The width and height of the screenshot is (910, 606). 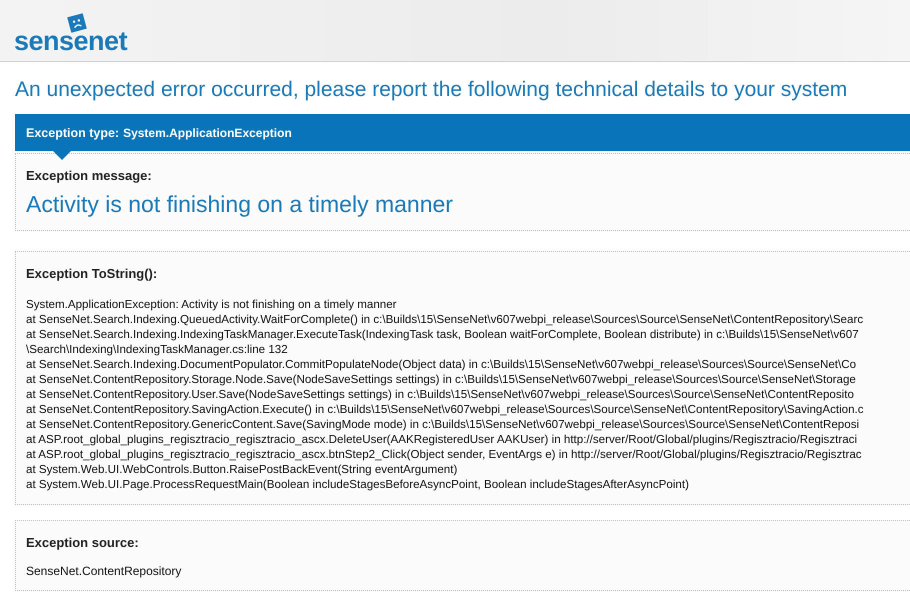 I want to click on stack-trace-line: at SenseNet.Search.Indexing.DocumentPopulator.CommitPopulateNode(Object data) in c:\Builds\15\SenseNet\v607webpi_release\Sources\Source\SenseNet\Co, so click(x=442, y=364).